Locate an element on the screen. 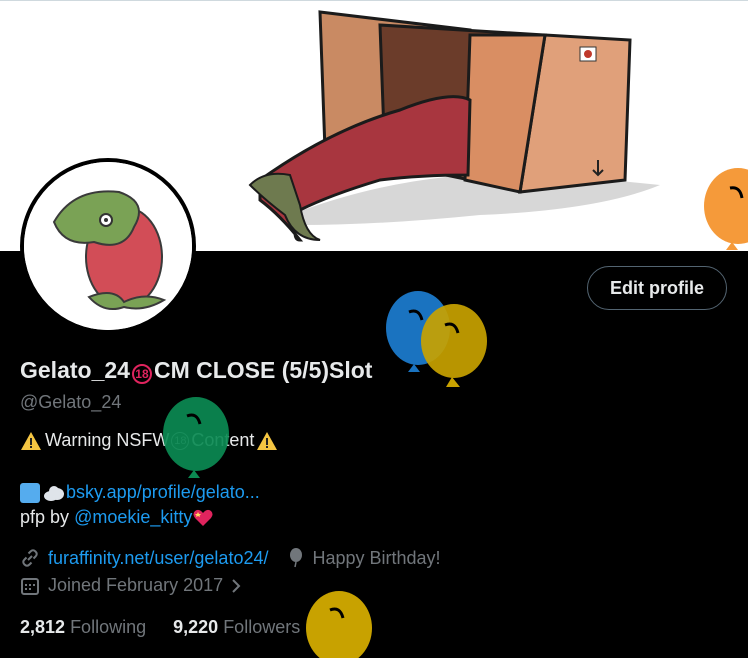  following-count: 2,812 is located at coordinates (43, 627).